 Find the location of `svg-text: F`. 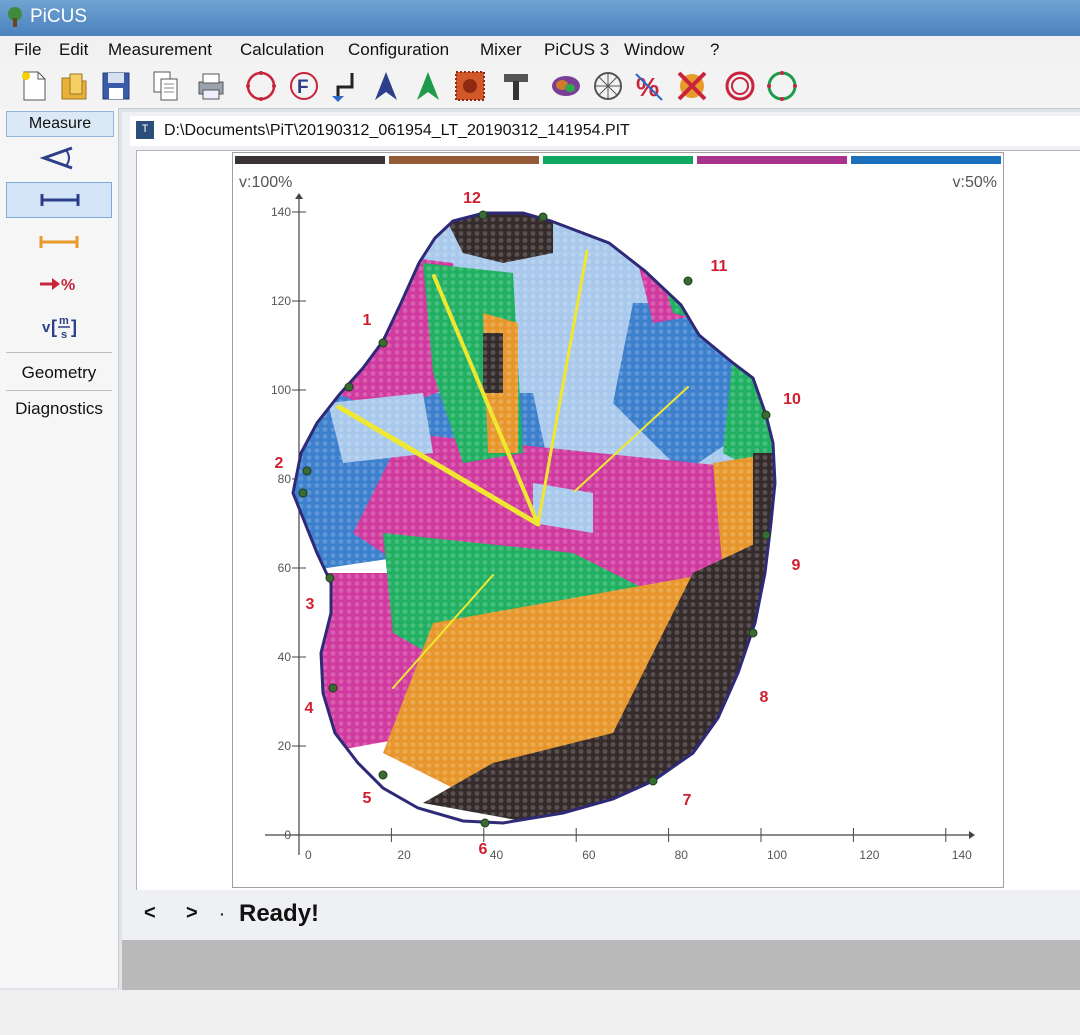

svg-text: F is located at coordinates (303, 87).